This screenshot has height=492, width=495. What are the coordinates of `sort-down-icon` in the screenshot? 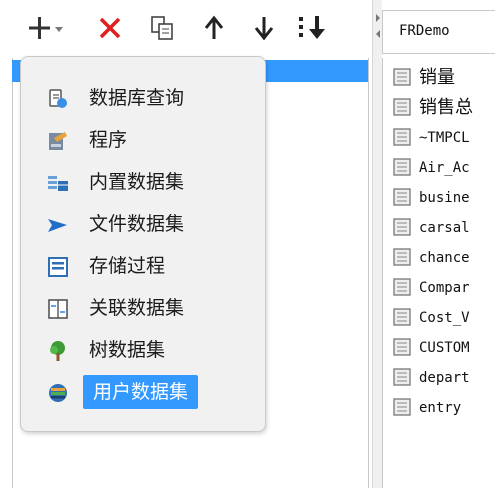 It's located at (312, 27).